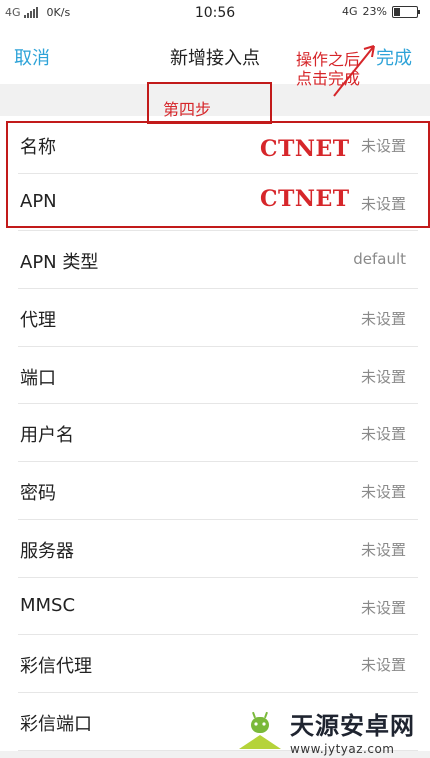 The height and width of the screenshot is (758, 430). I want to click on done-button: 完成, so click(394, 57).